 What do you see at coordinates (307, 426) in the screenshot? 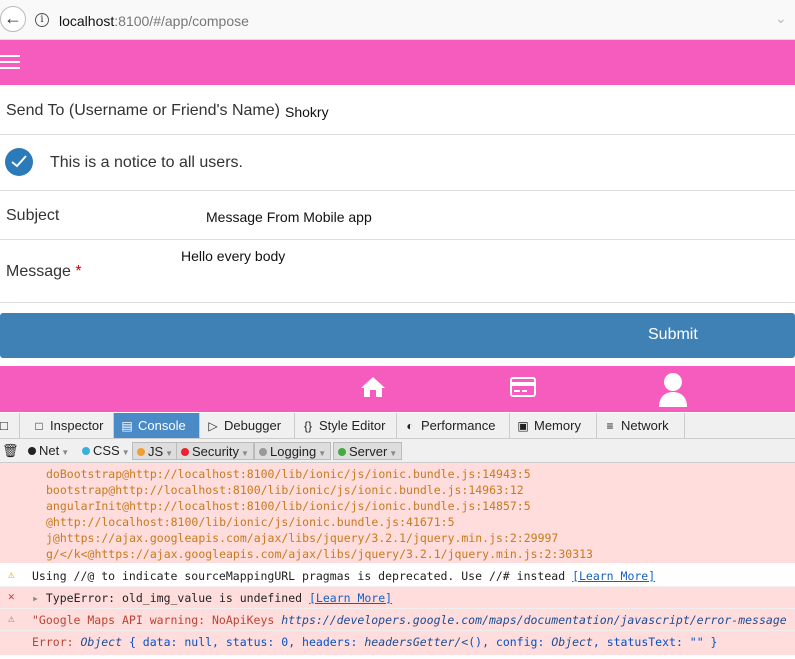
I see `braces-icon: {}` at bounding box center [307, 426].